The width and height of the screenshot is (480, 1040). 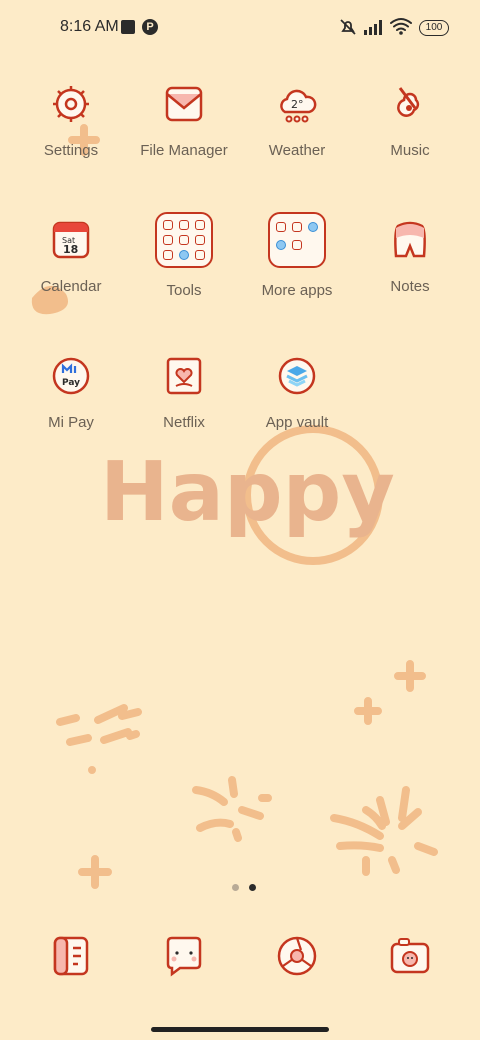 I want to click on app-notes: Notes, so click(x=410, y=257).